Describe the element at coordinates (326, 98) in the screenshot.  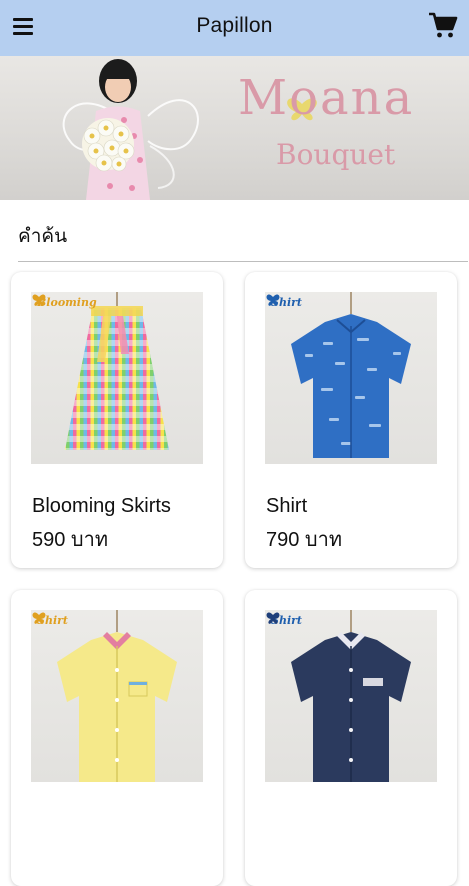
I see `banner-brand-line1: Moana` at that location.